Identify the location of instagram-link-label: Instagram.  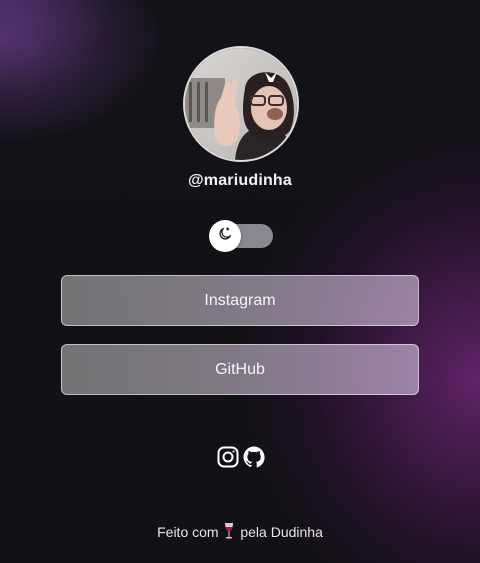
(240, 300).